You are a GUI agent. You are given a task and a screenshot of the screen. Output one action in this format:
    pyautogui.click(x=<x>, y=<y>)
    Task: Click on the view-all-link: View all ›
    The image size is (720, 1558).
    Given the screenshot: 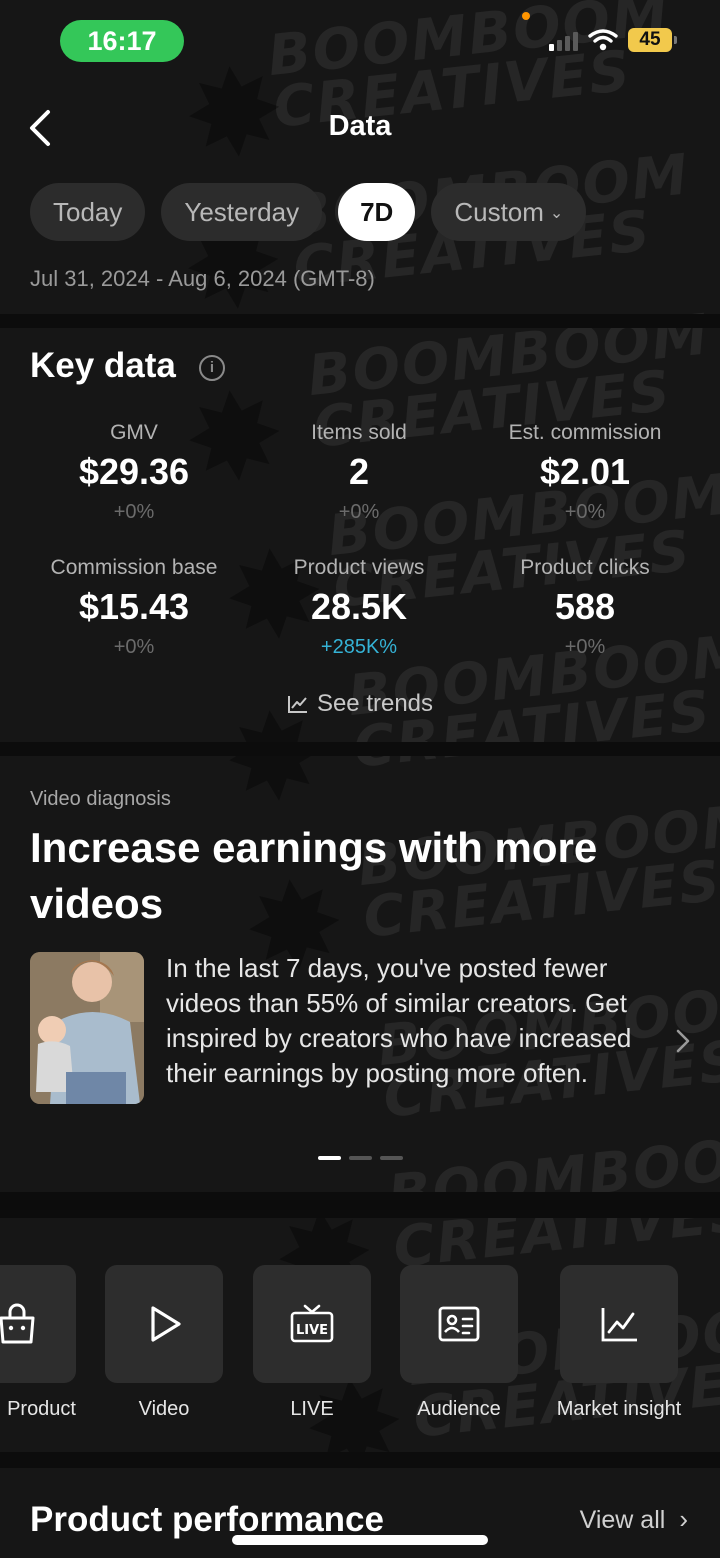 What is the action you would take?
    pyautogui.click(x=634, y=1519)
    